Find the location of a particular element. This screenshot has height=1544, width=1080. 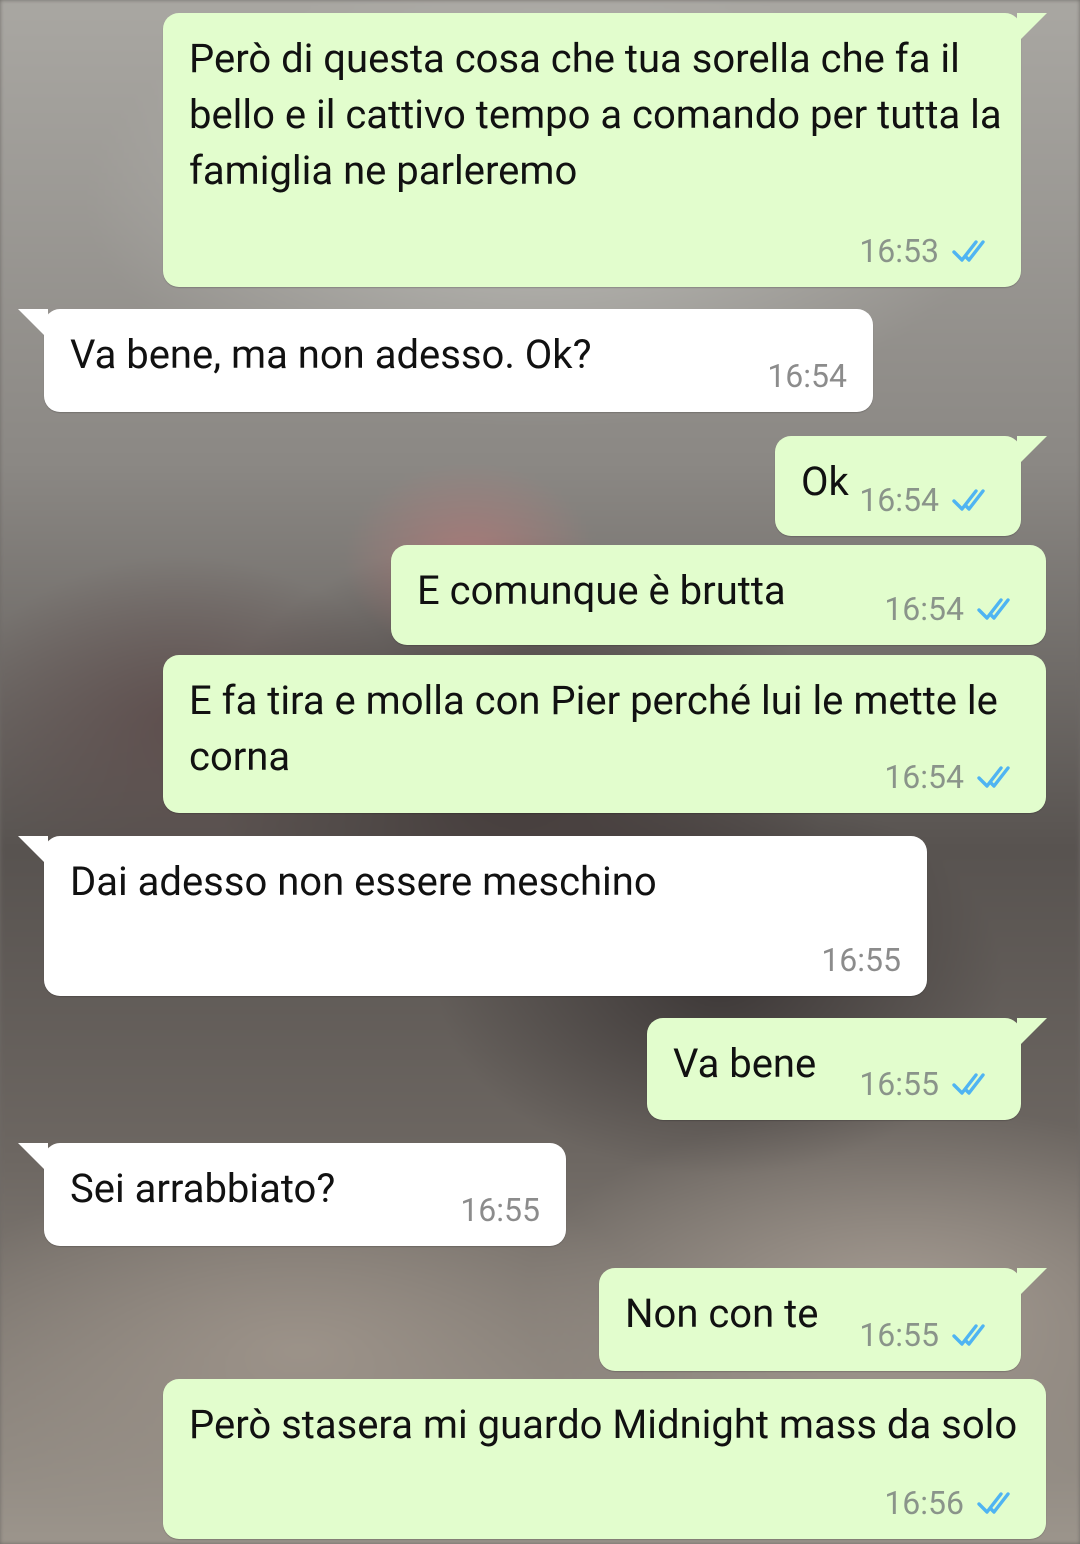

message-bubble-outgoing: Ok 16:54 is located at coordinates (911, 486).